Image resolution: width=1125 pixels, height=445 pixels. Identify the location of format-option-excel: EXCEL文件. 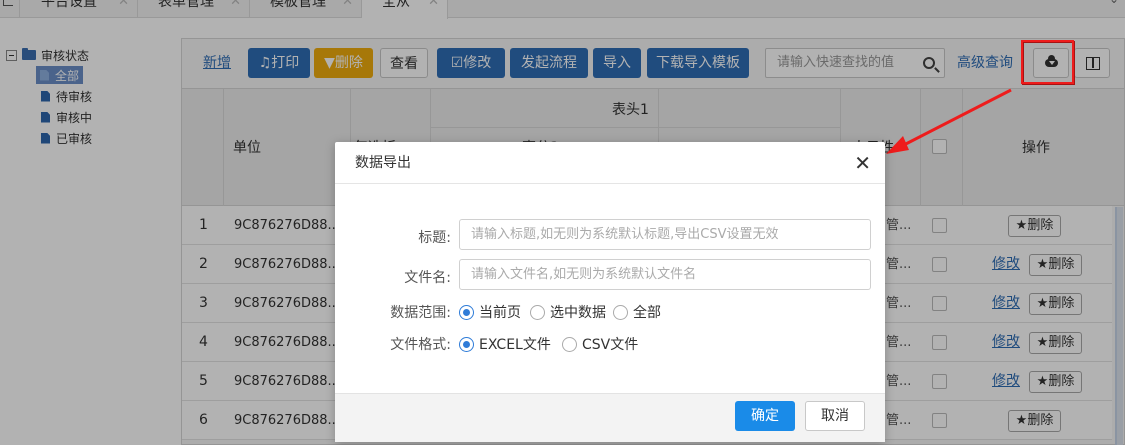
(505, 344).